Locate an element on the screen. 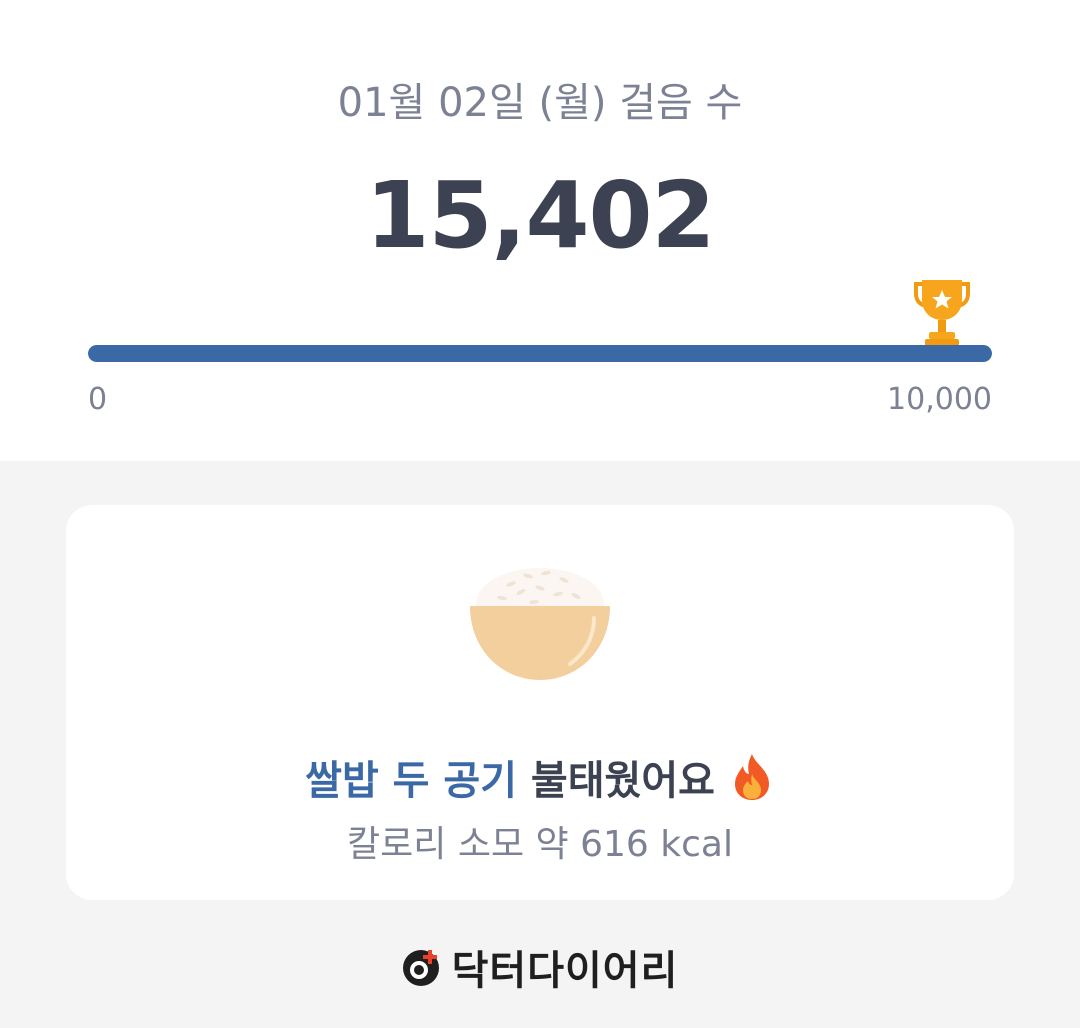 The width and height of the screenshot is (1080, 1028). date-title: 01월 02일 (월) 걸음 수 is located at coordinates (540, 103).